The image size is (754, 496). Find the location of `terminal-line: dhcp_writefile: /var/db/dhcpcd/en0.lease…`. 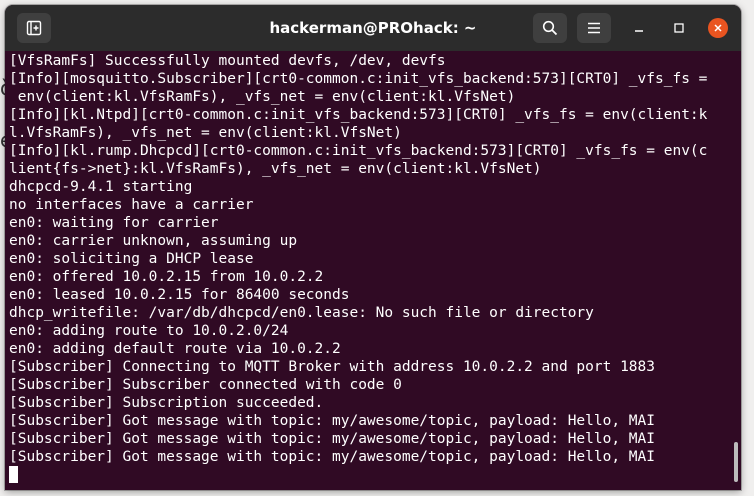

terminal-line: dhcp_writefile: /var/db/dhcpcd/en0.lease… is located at coordinates (301, 313).